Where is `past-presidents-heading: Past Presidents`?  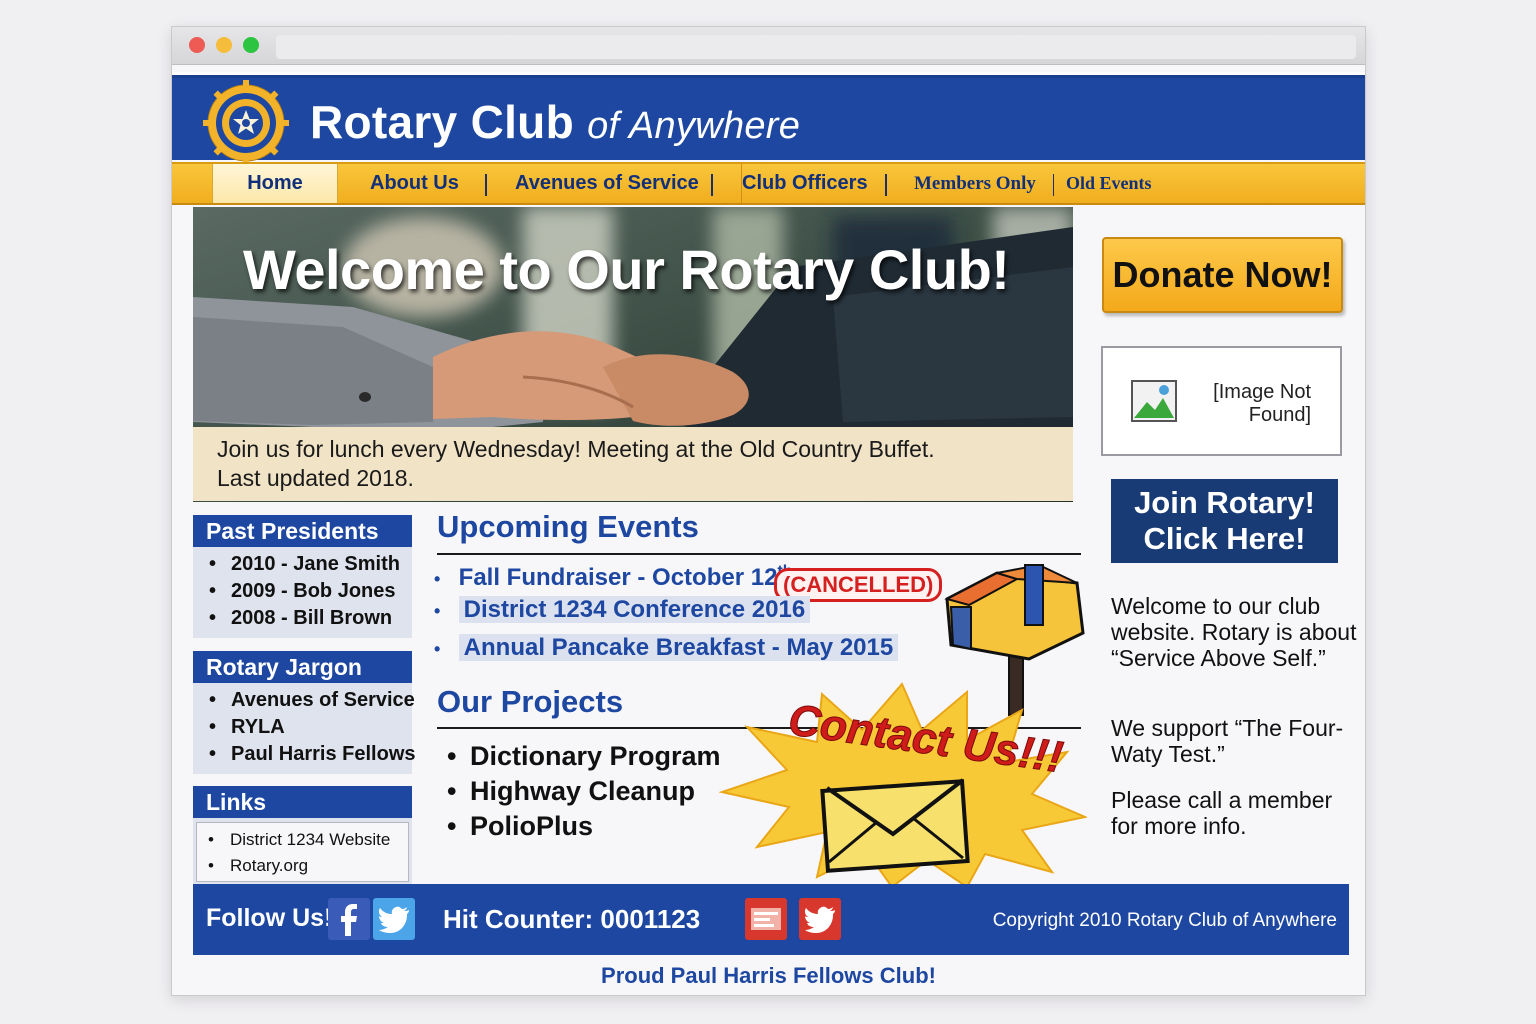
past-presidents-heading: Past Presidents is located at coordinates (302, 531).